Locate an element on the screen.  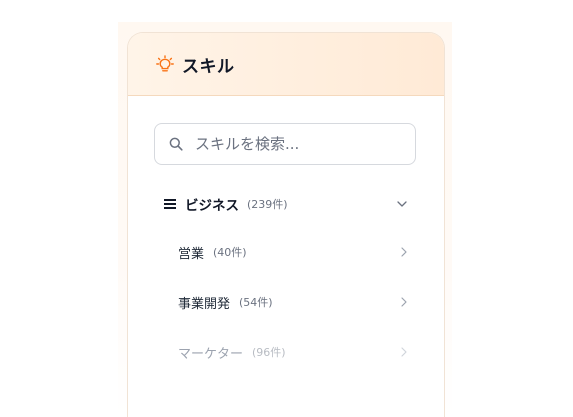
subcategory-label: マーケター is located at coordinates (211, 354).